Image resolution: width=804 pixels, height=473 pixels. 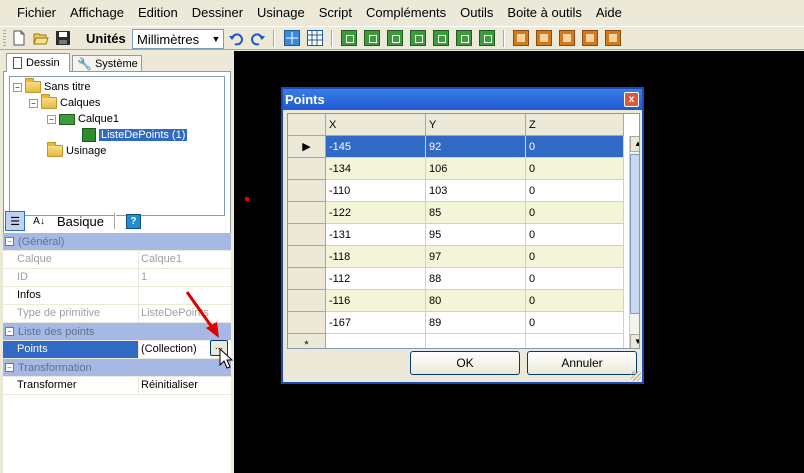 What do you see at coordinates (372, 38) in the screenshot?
I see `draw-circle-icon` at bounding box center [372, 38].